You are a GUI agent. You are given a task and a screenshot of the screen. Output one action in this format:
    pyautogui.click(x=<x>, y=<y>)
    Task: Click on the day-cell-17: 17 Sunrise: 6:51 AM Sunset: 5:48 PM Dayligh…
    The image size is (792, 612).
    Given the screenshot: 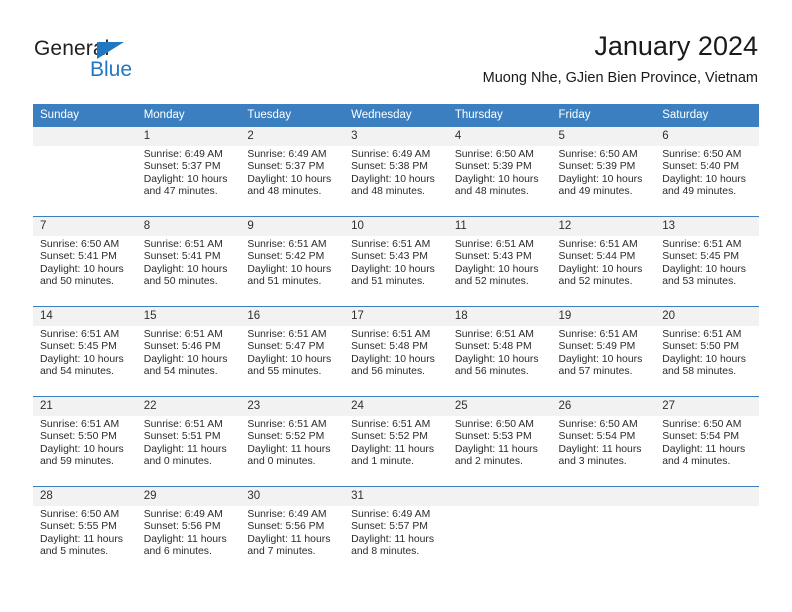 What is the action you would take?
    pyautogui.click(x=396, y=351)
    